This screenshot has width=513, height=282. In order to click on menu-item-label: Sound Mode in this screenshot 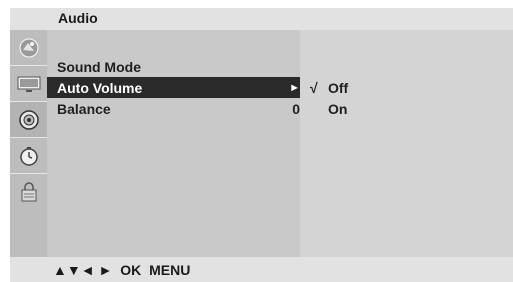, I will do `click(99, 67)`.